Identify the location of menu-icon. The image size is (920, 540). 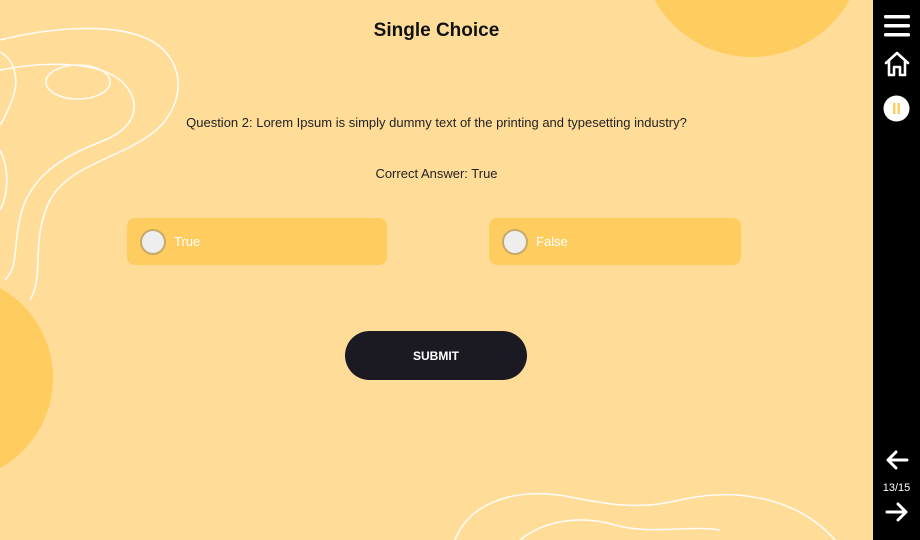
(896, 26).